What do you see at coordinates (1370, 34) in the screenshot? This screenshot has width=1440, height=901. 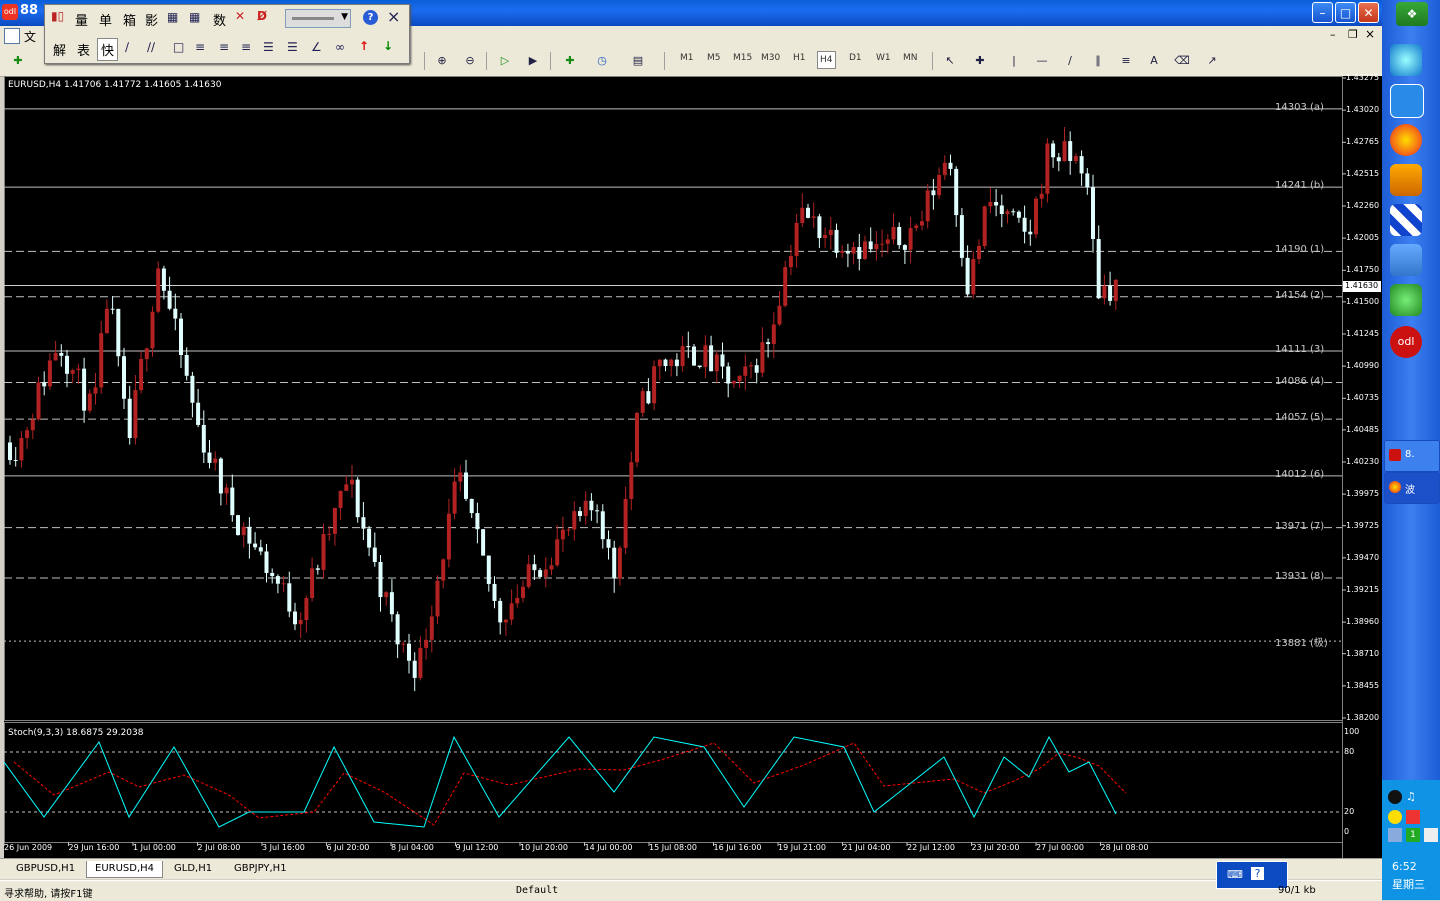 I see `mdi-close-icon: ×` at bounding box center [1370, 34].